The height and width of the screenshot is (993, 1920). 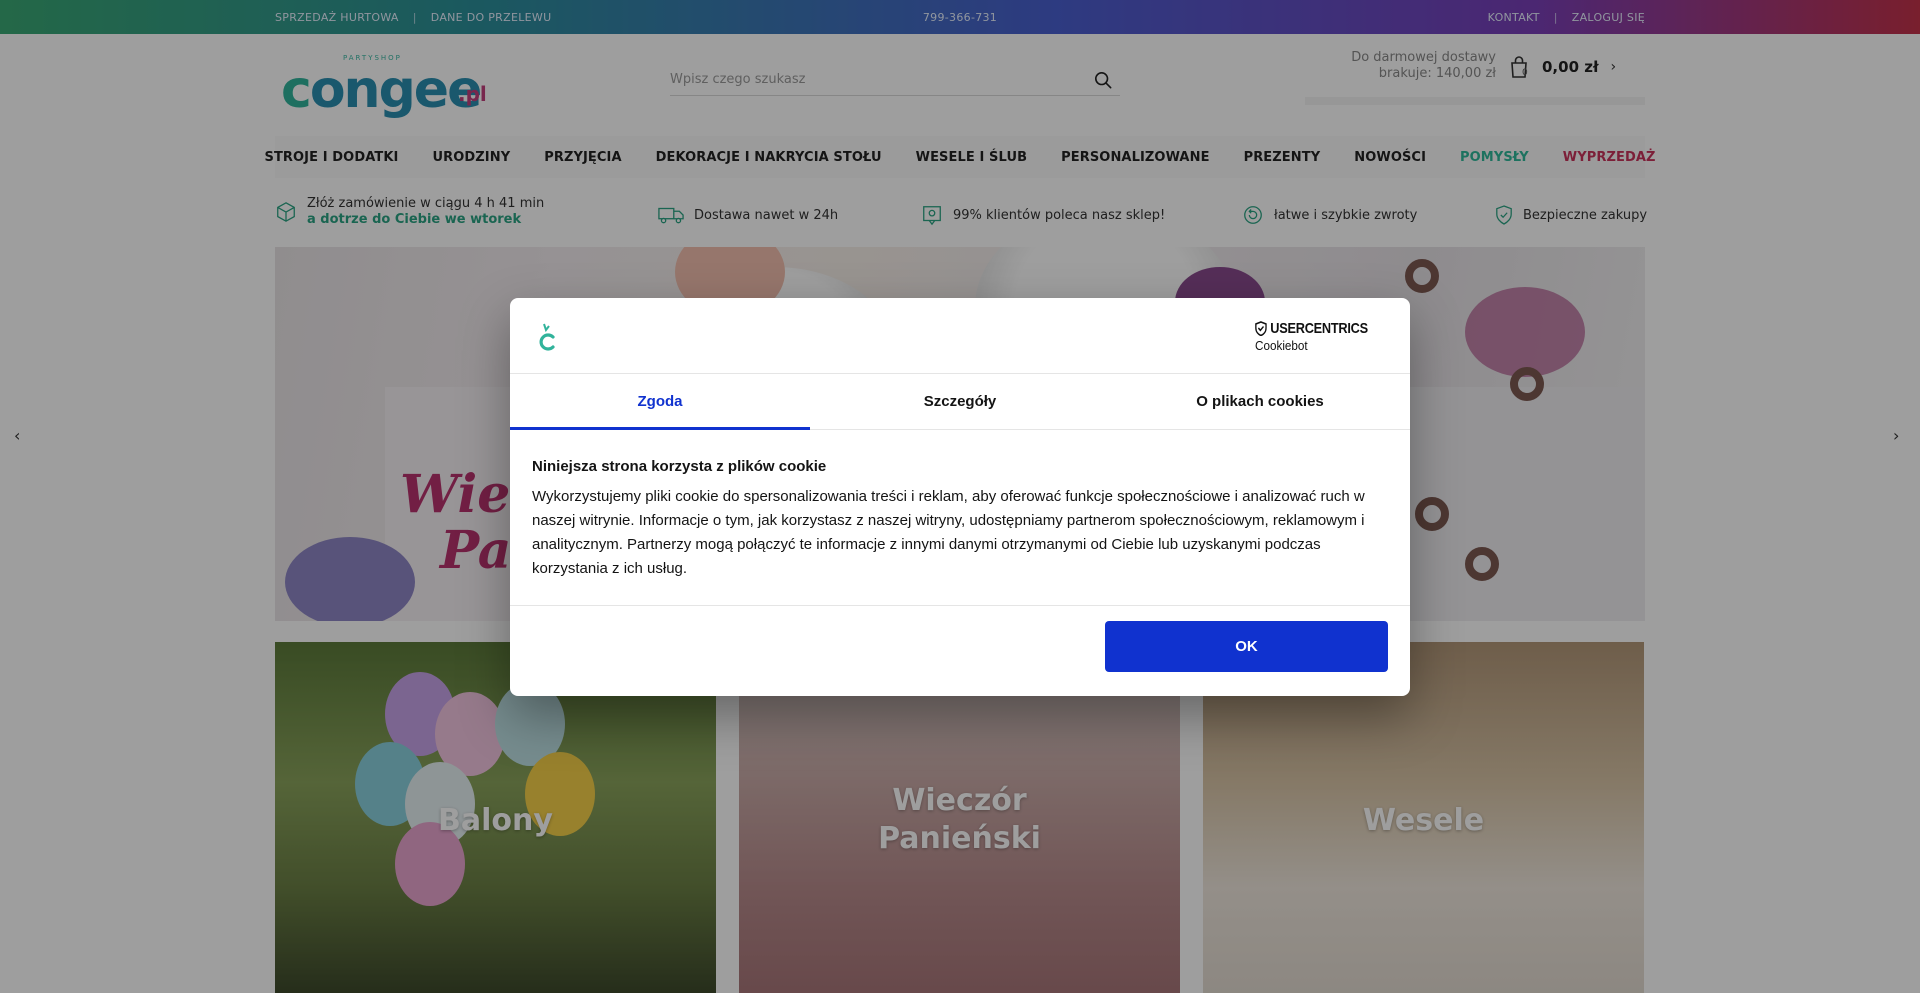 What do you see at coordinates (547, 337) in the screenshot?
I see `site-logo-icon` at bounding box center [547, 337].